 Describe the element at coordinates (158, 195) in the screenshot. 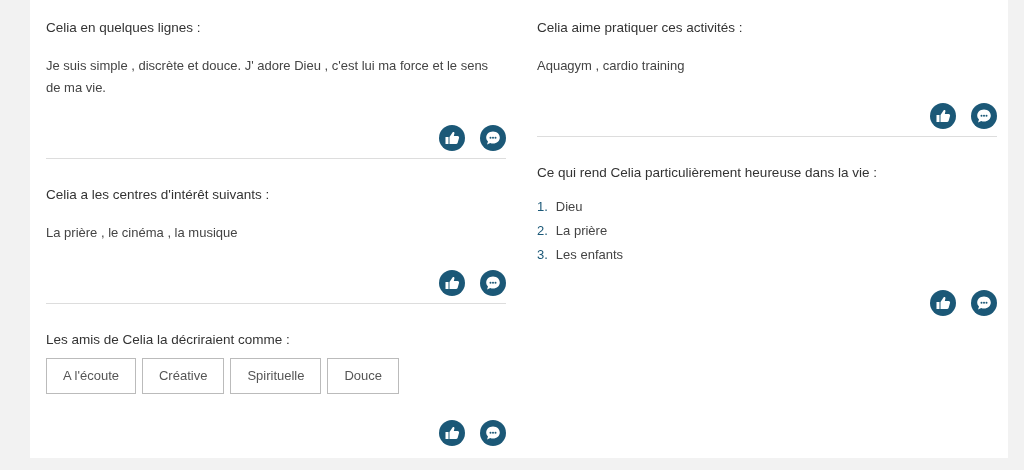

I see `section-heading: Celia a les centres d'intérêt suivants :` at that location.